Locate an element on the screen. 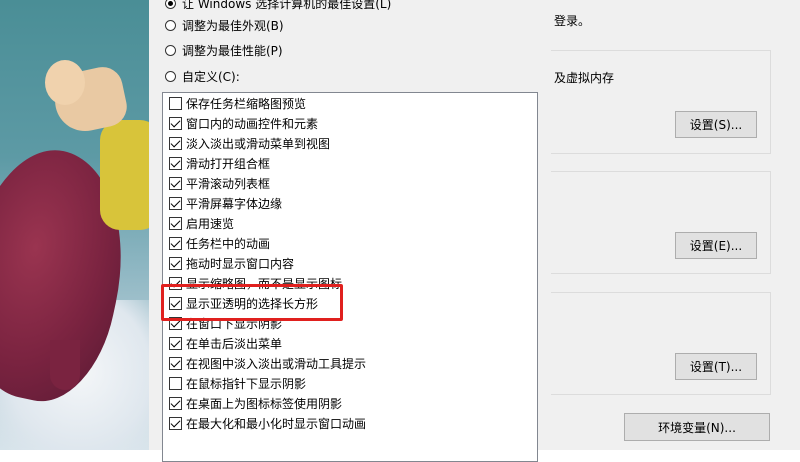 The width and height of the screenshot is (800, 462). effect-item: 窗口内的动画控件和元素 is located at coordinates (243, 123).